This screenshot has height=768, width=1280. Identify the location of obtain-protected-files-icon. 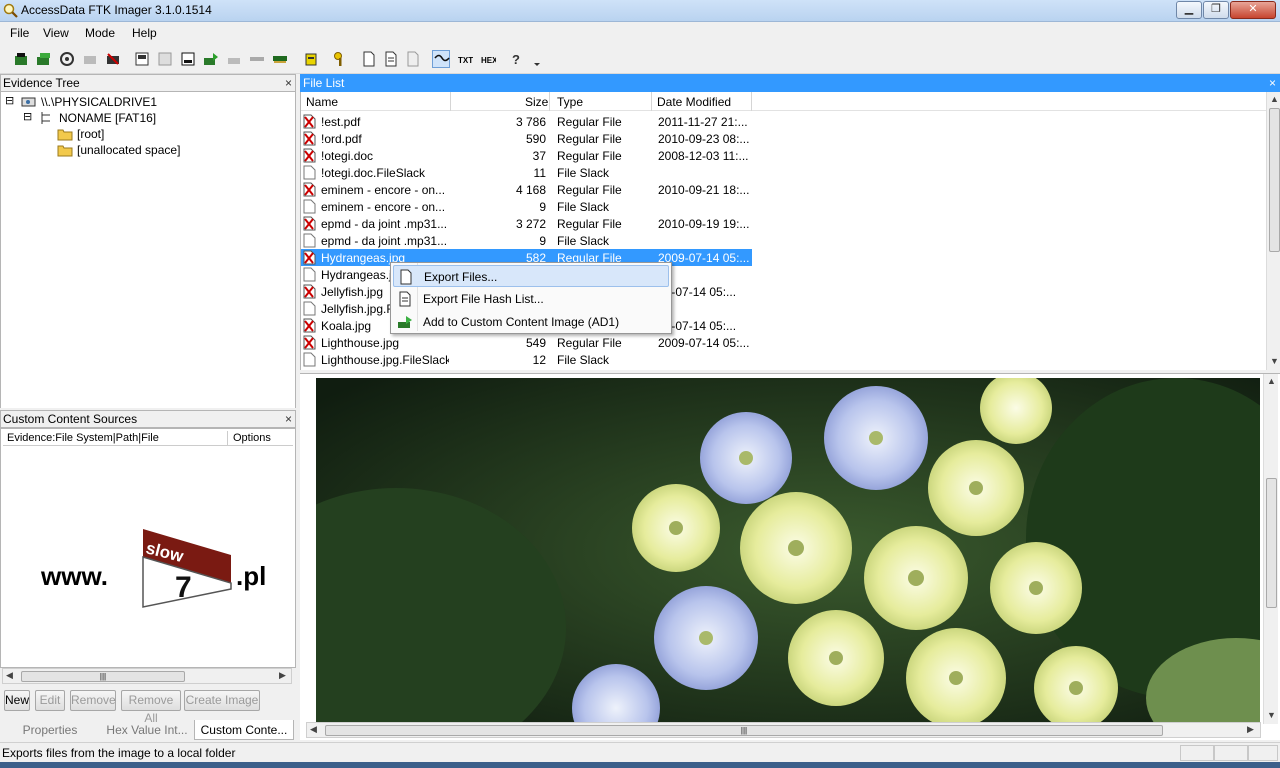
(340, 59).